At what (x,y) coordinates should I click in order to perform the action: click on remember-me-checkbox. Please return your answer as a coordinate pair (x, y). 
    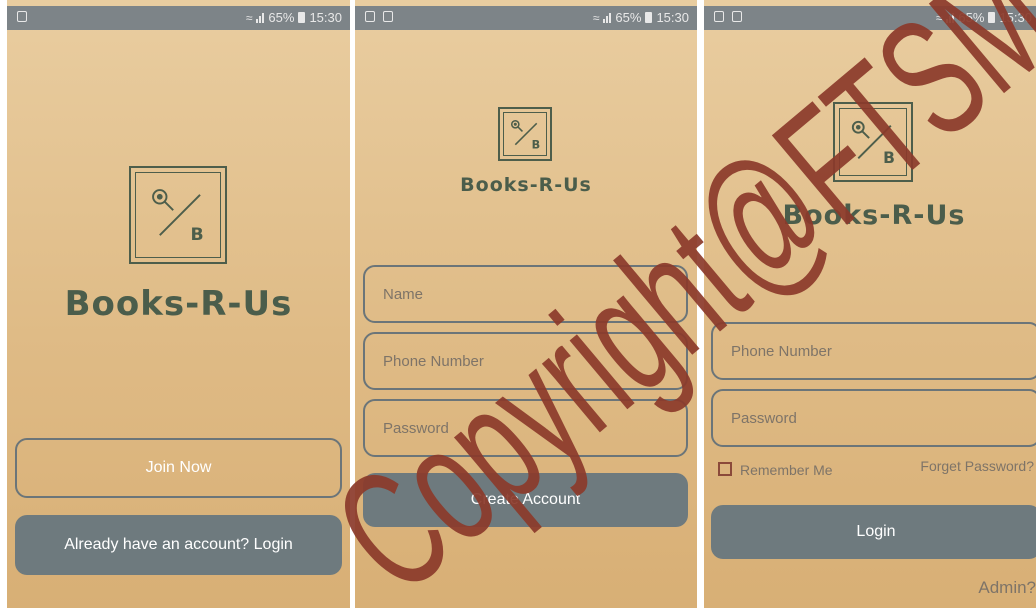
    Looking at the image, I should click on (725, 469).